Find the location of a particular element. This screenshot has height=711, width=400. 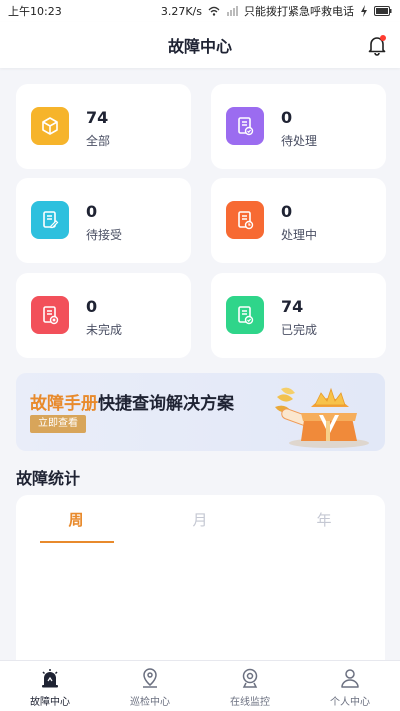

stat-card-all: 74 全部 is located at coordinates (103, 126).